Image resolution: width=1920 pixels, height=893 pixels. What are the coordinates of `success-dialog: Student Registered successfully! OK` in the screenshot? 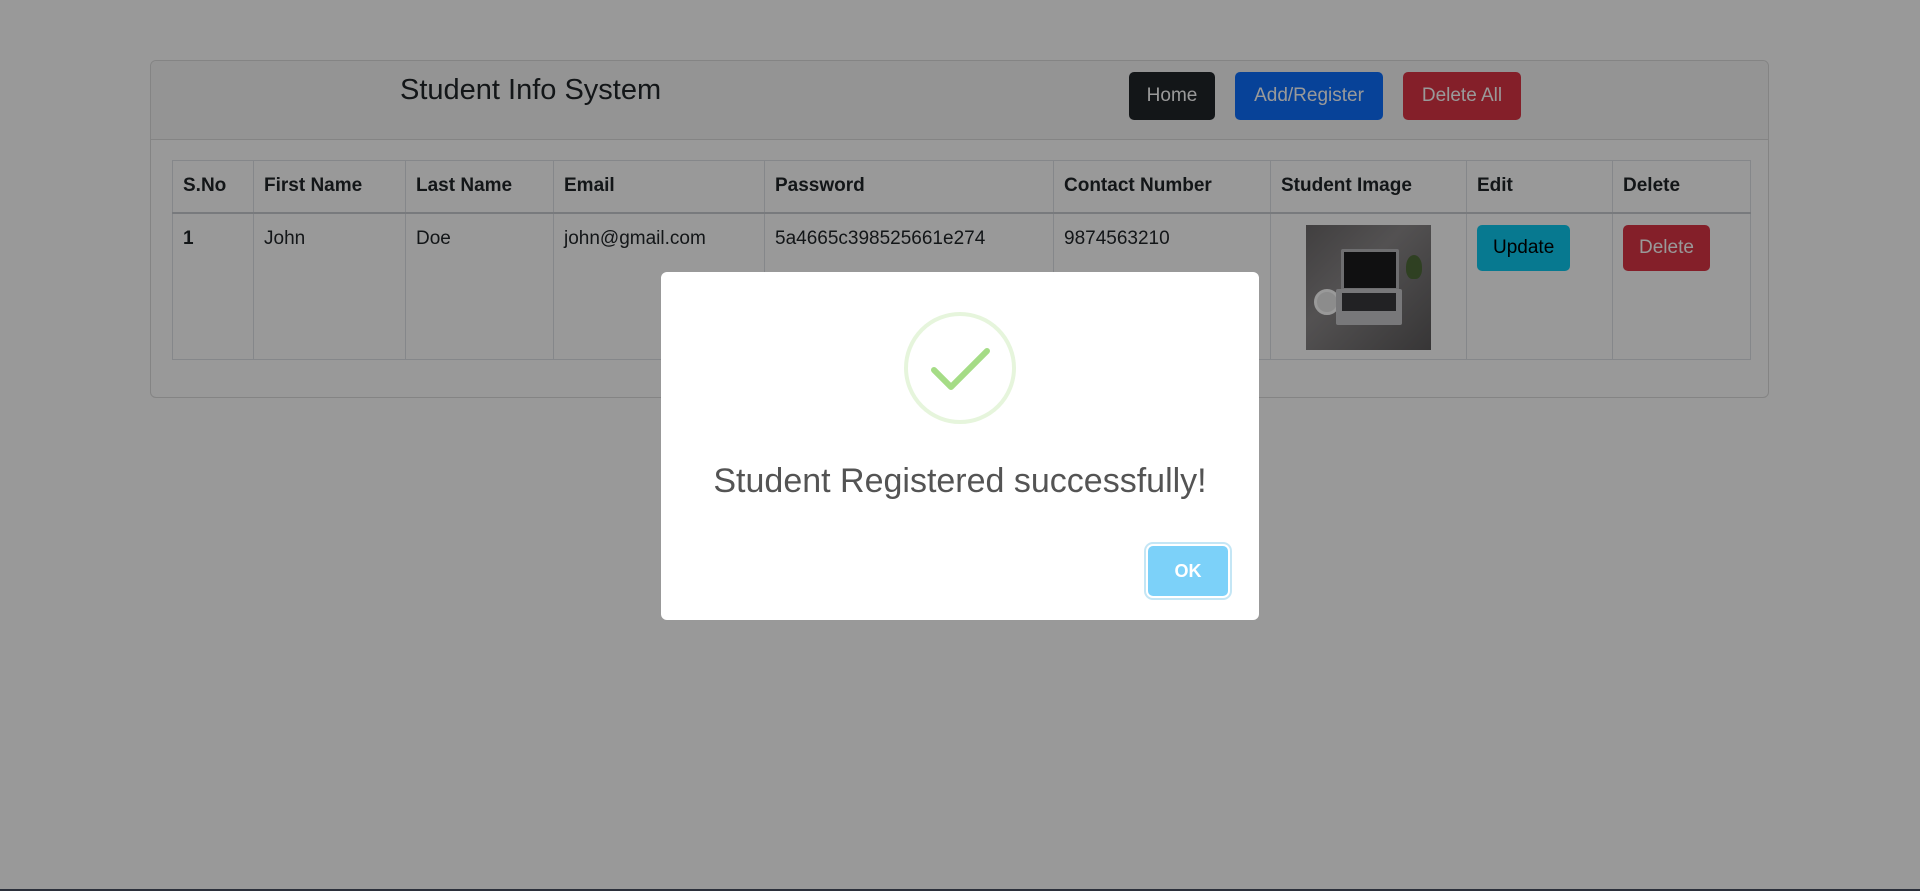 It's located at (960, 446).